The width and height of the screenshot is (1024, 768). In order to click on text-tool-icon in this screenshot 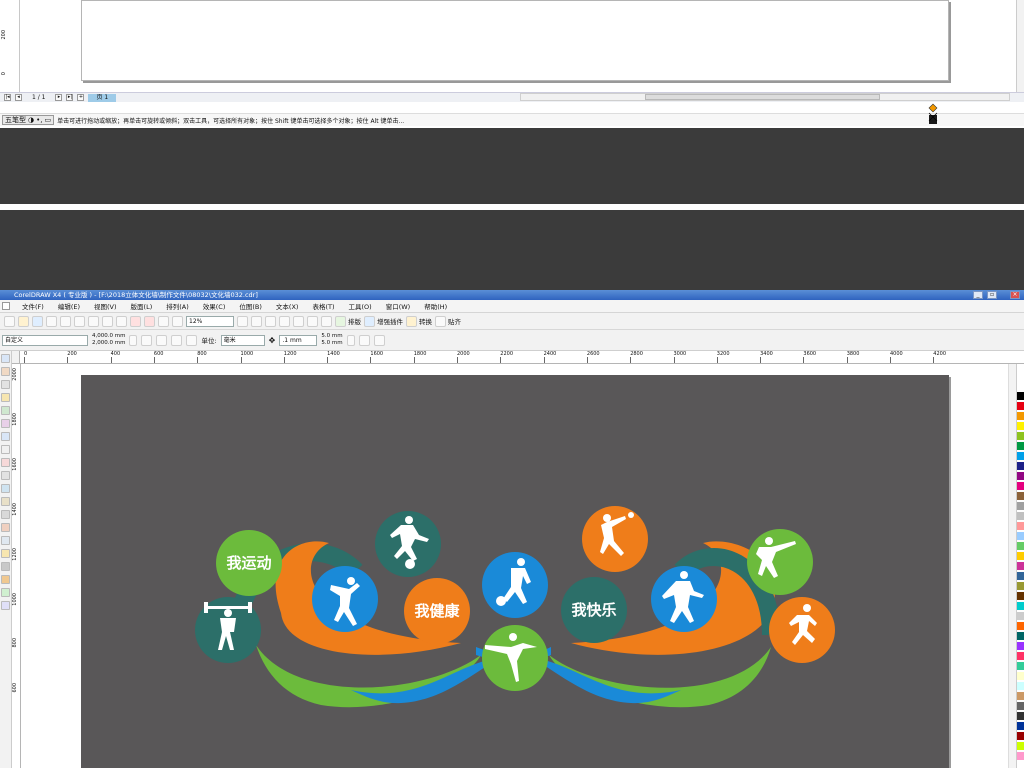, I will do `click(5, 488)`.